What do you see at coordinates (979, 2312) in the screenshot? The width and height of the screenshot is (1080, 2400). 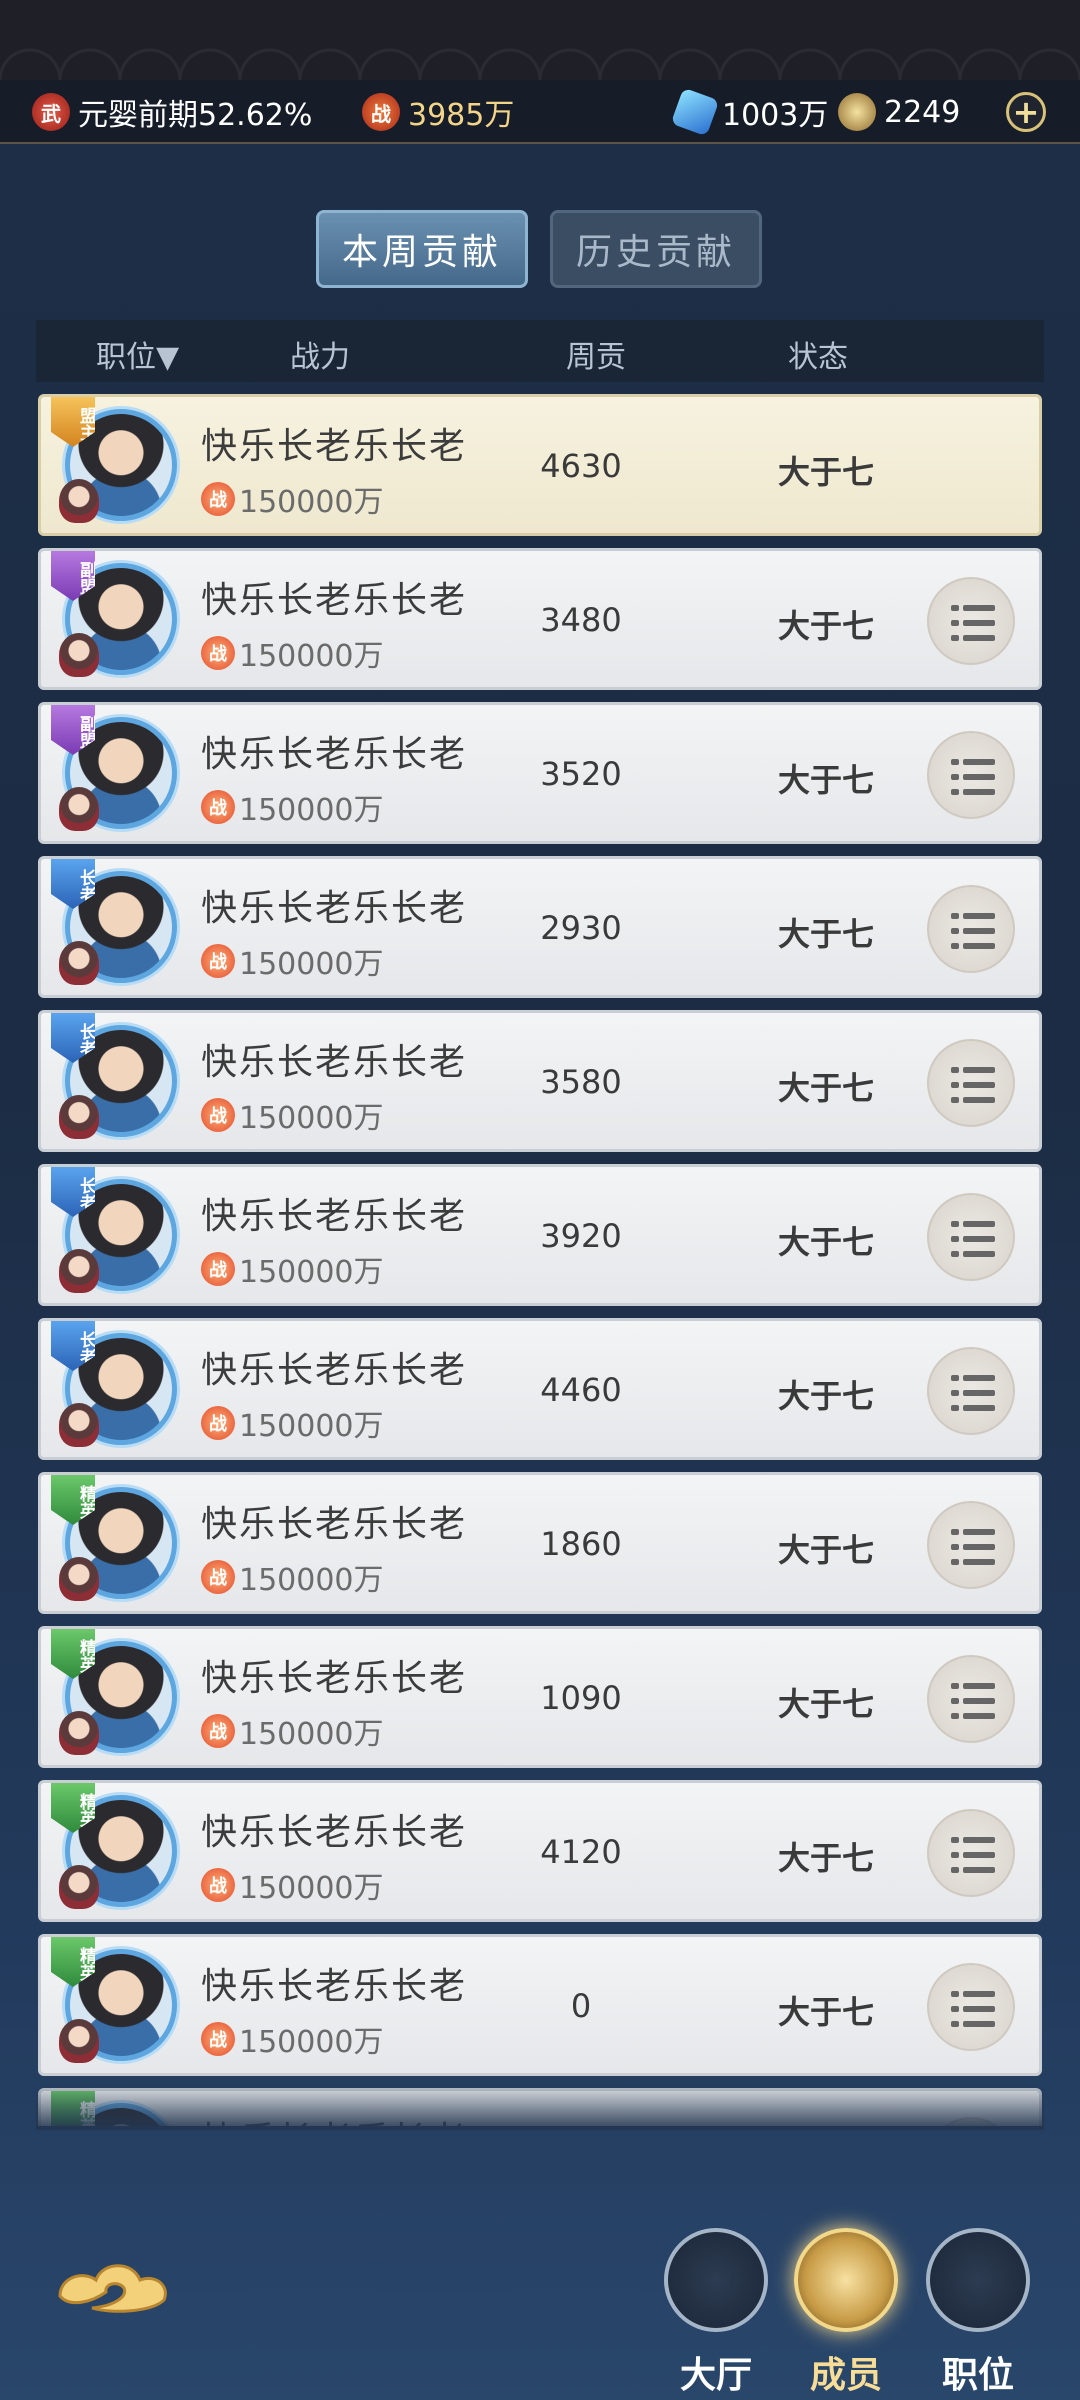 I see `nav-item: 职位` at bounding box center [979, 2312].